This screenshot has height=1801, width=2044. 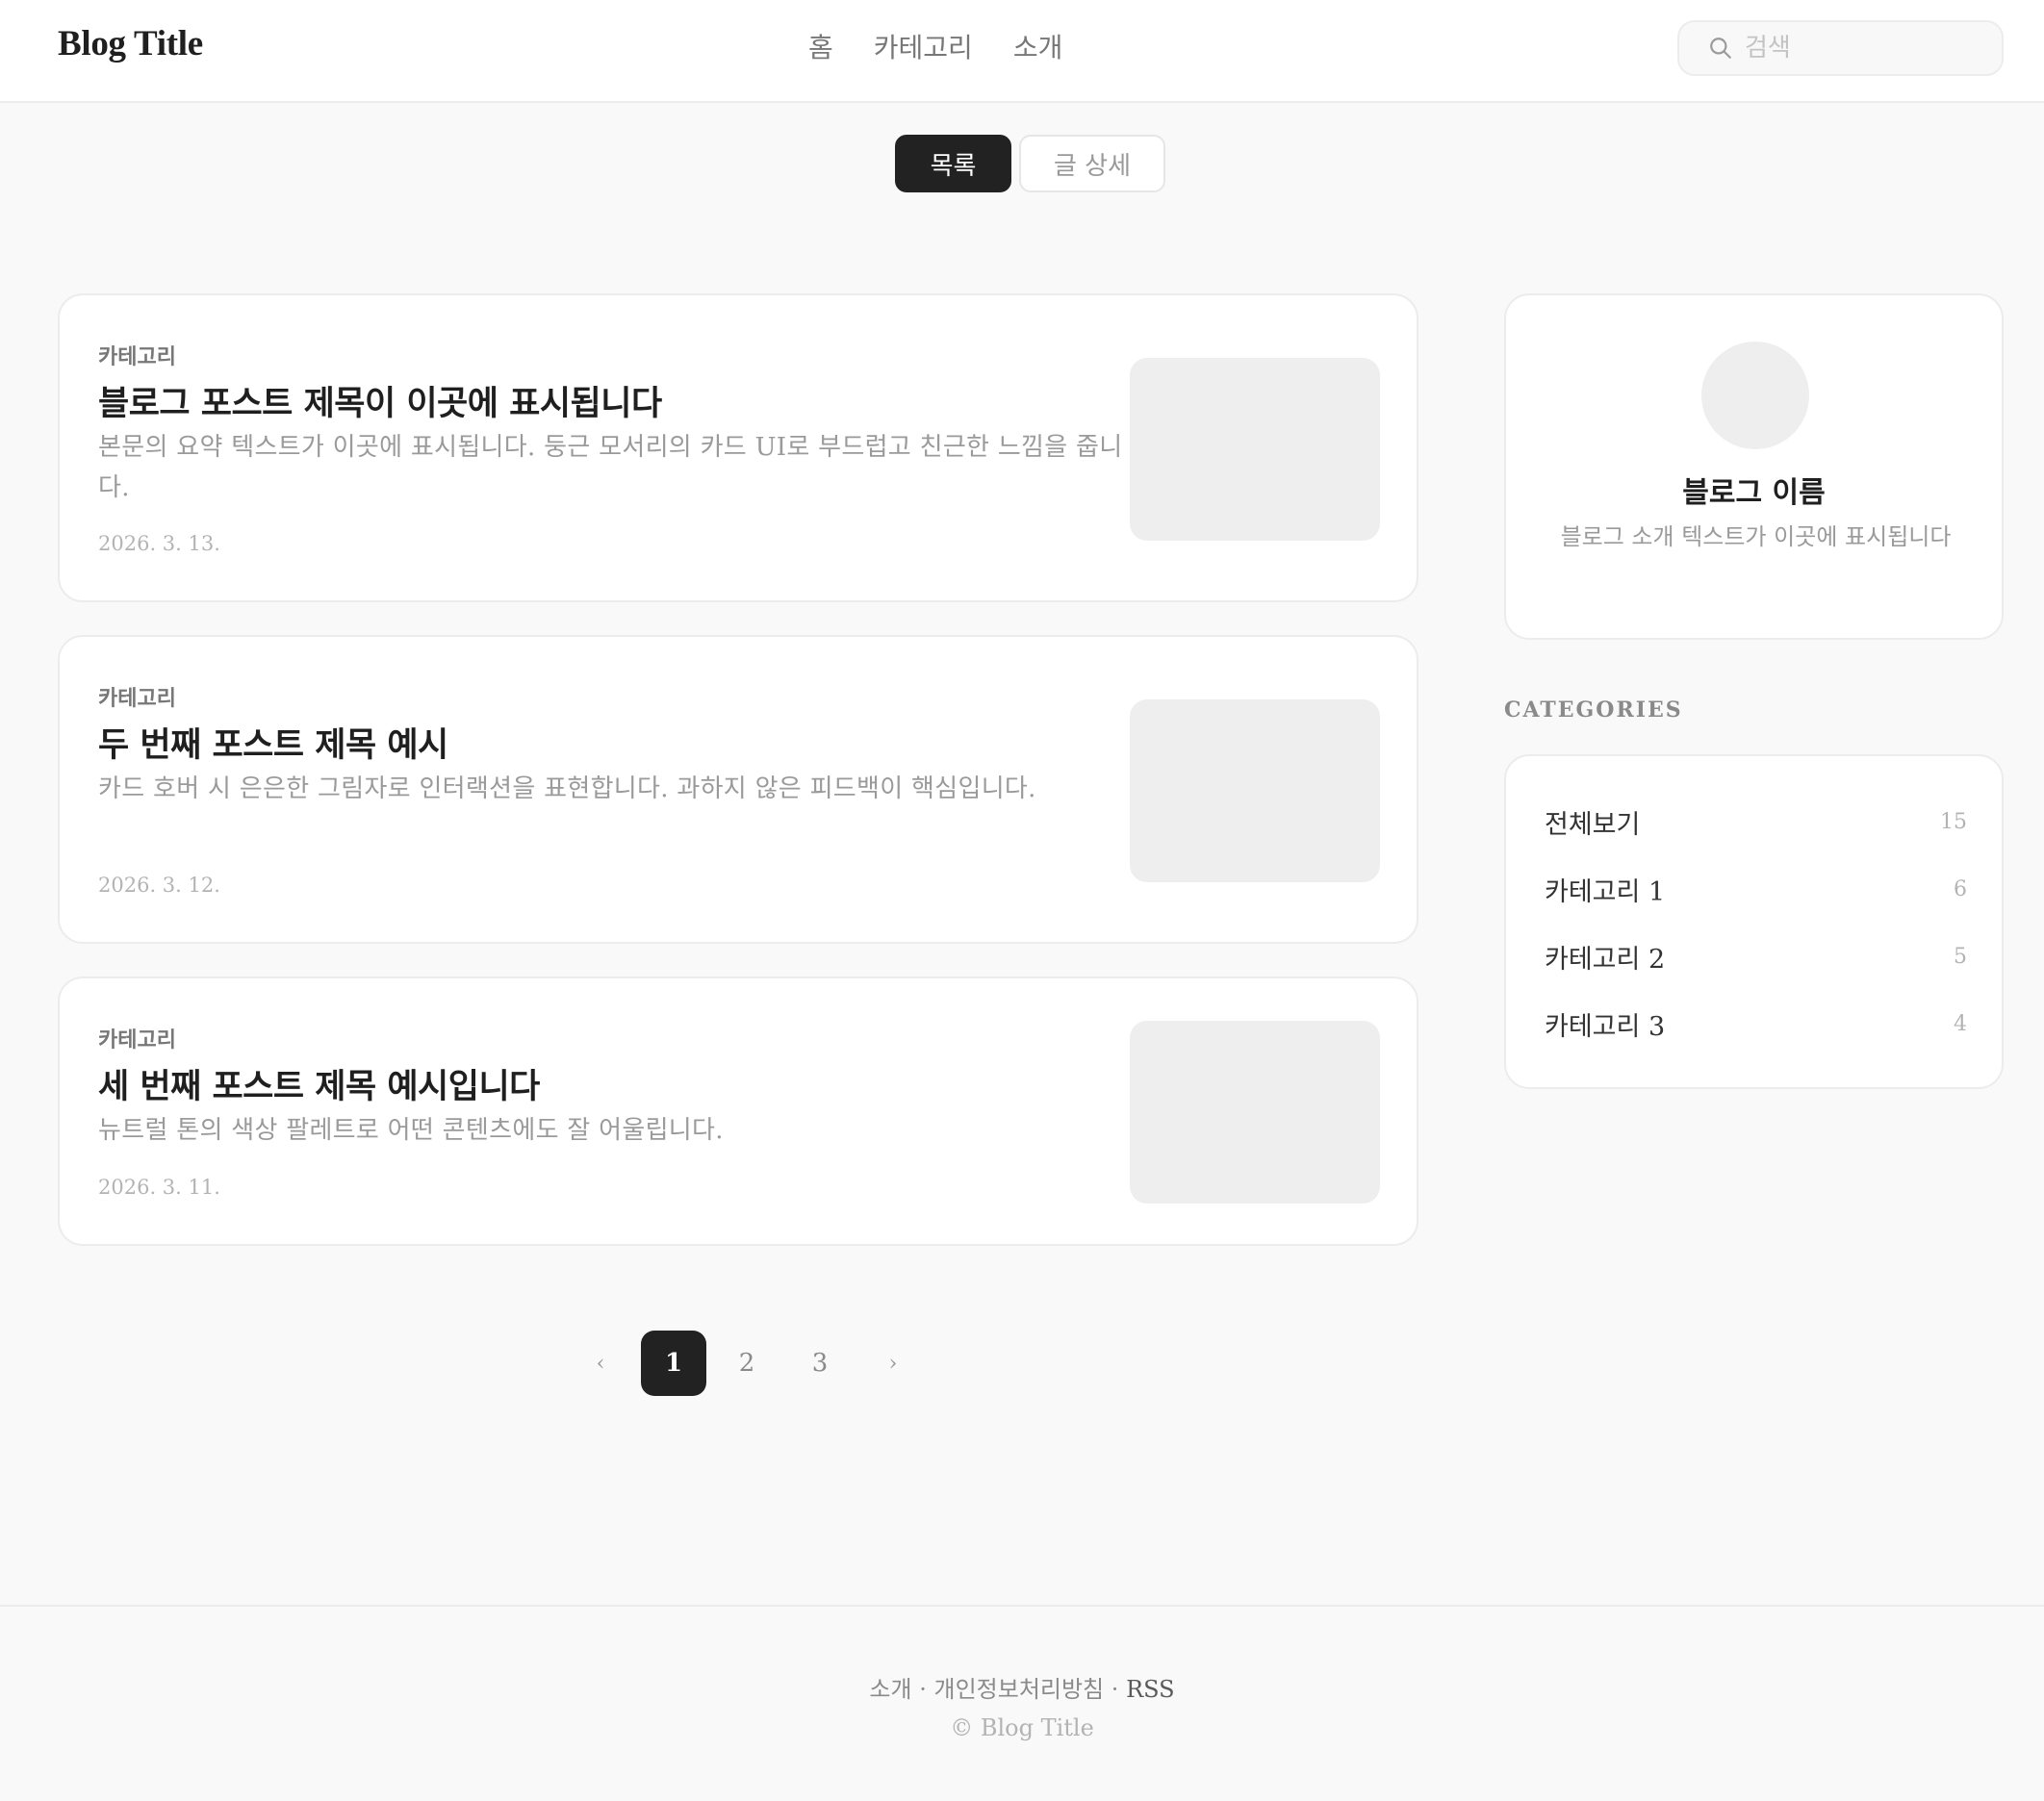 What do you see at coordinates (130, 43) in the screenshot?
I see `site-title: Blog Title` at bounding box center [130, 43].